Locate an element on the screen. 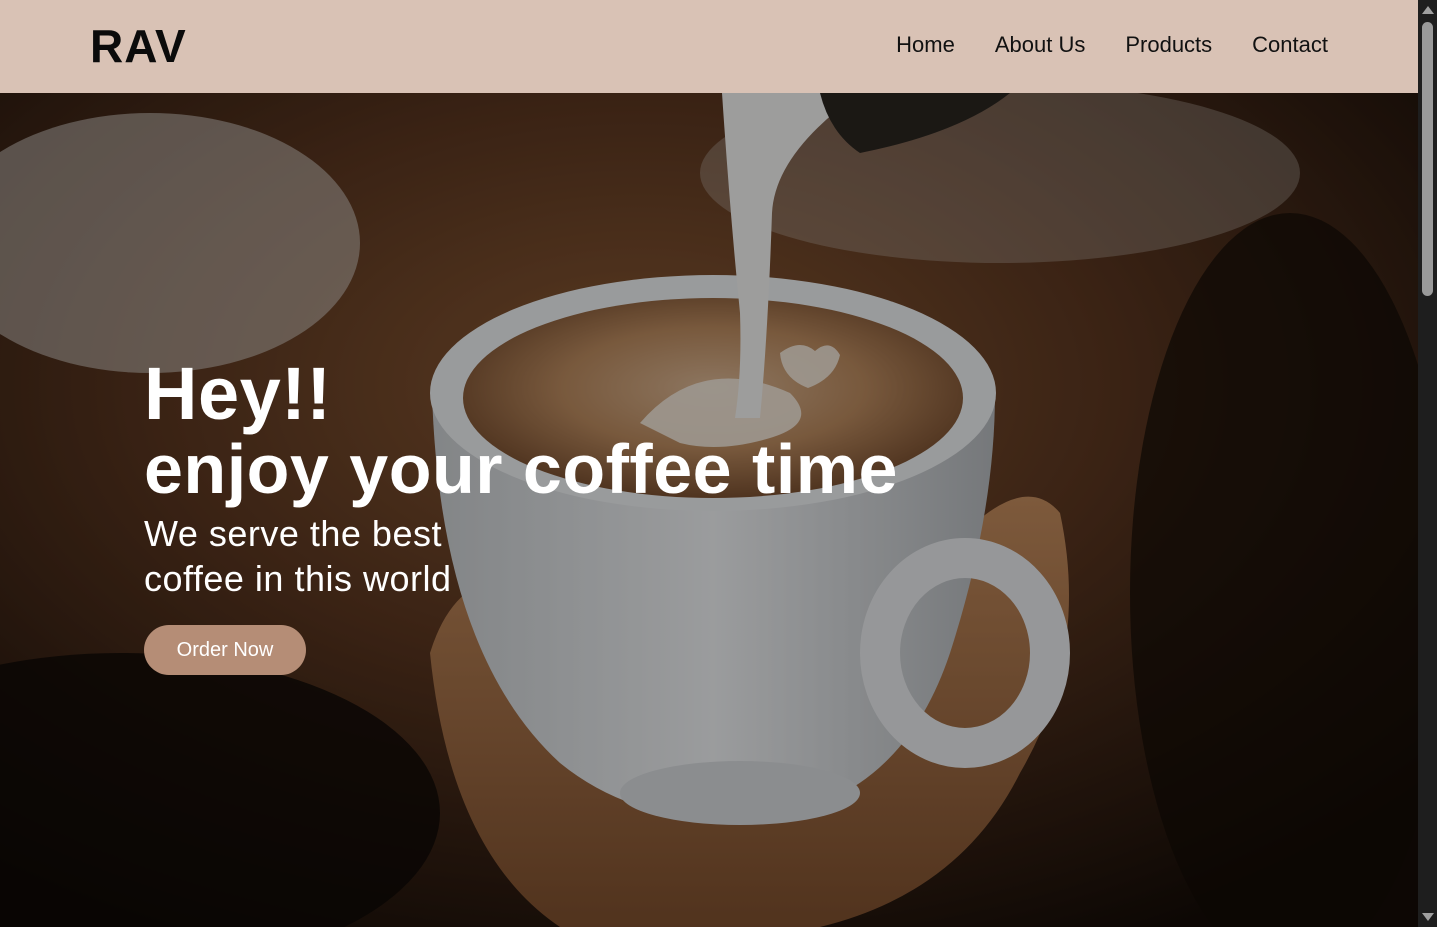 The width and height of the screenshot is (1437, 927). page-scrollbar is located at coordinates (1427, 463).